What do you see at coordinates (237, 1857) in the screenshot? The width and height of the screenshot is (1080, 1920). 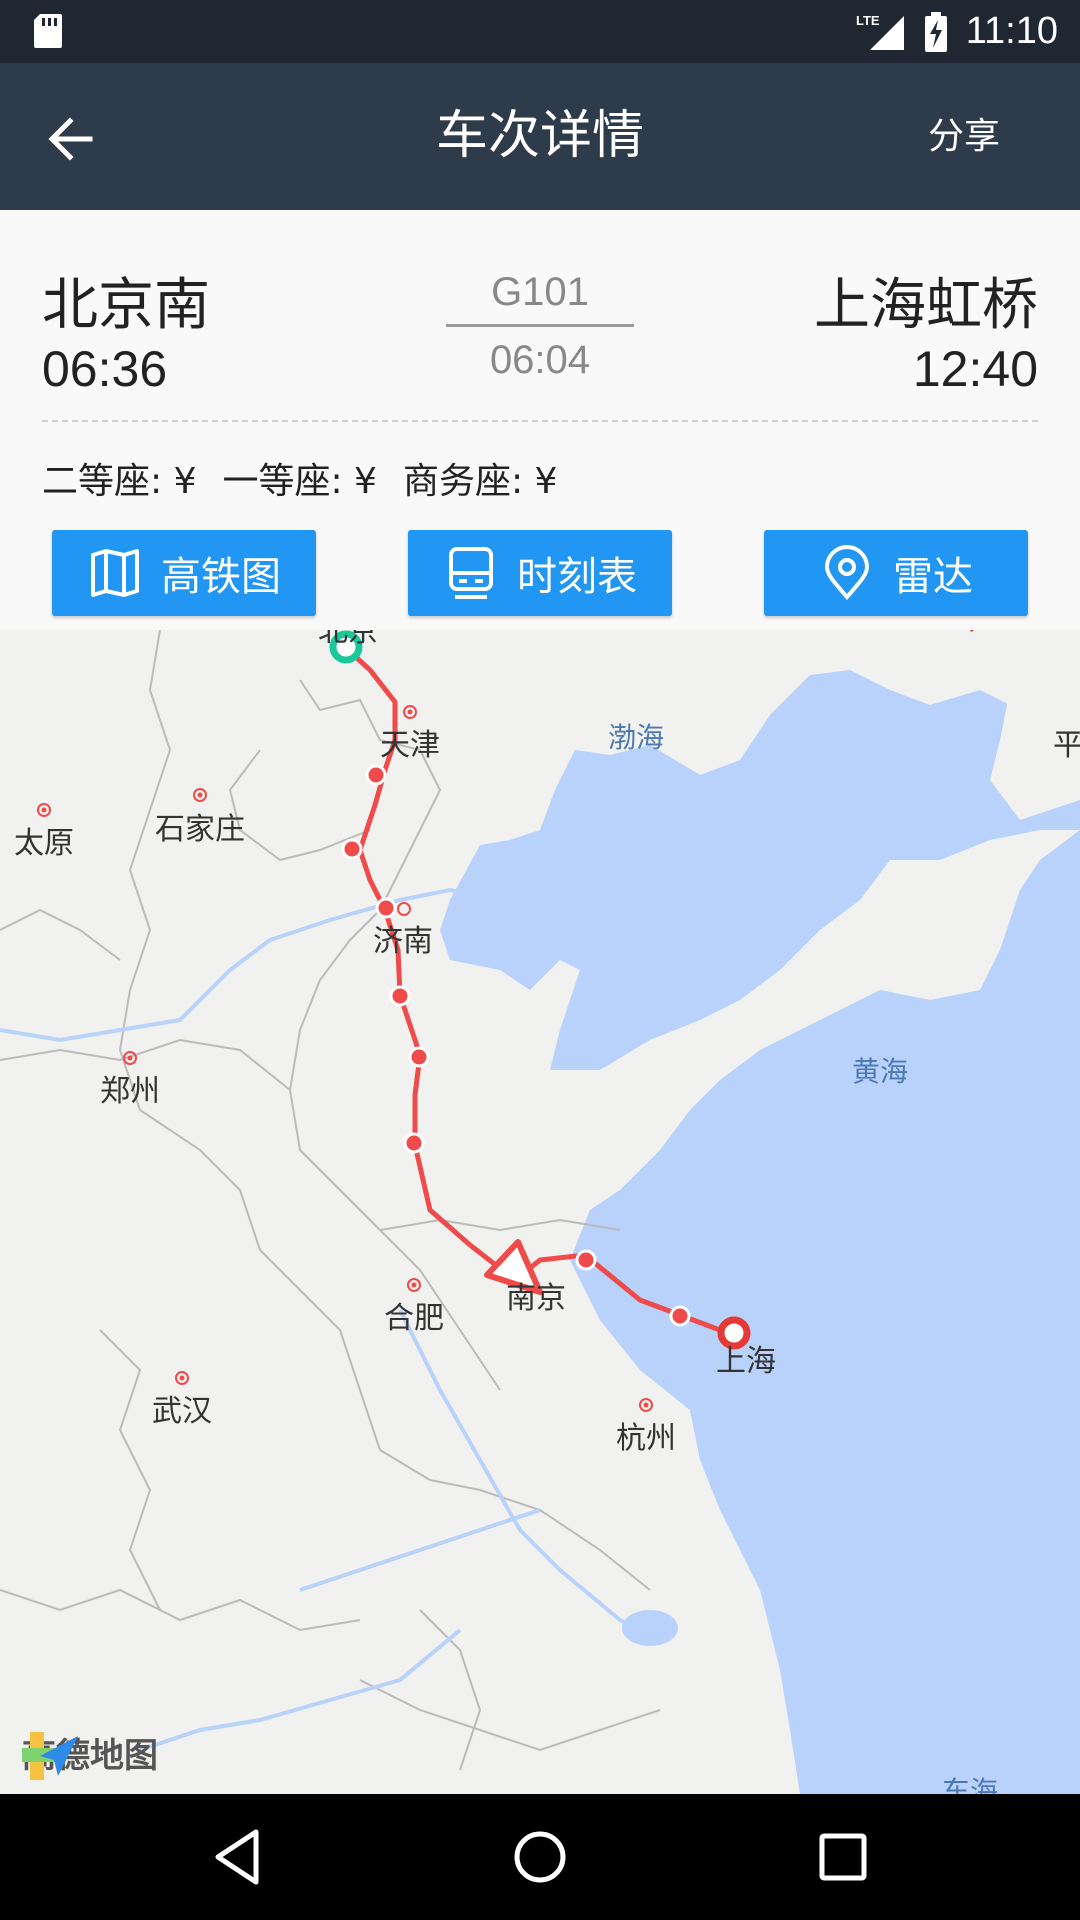 I see `nav-back-icon` at bounding box center [237, 1857].